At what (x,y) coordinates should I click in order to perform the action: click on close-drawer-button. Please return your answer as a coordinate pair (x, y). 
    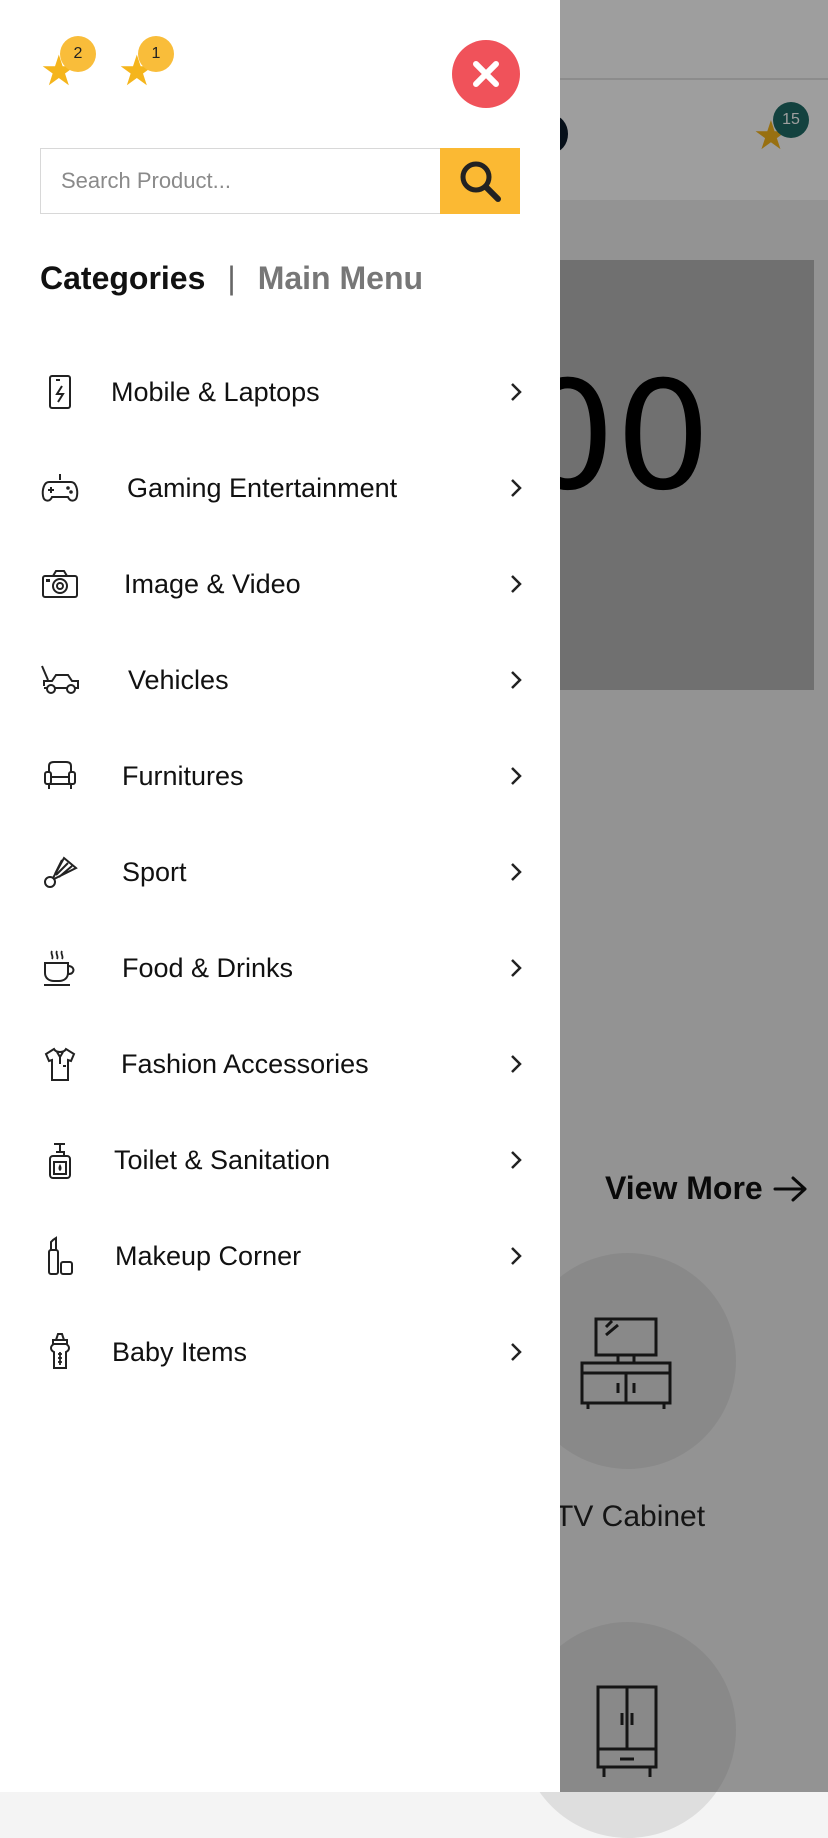
    Looking at the image, I should click on (486, 74).